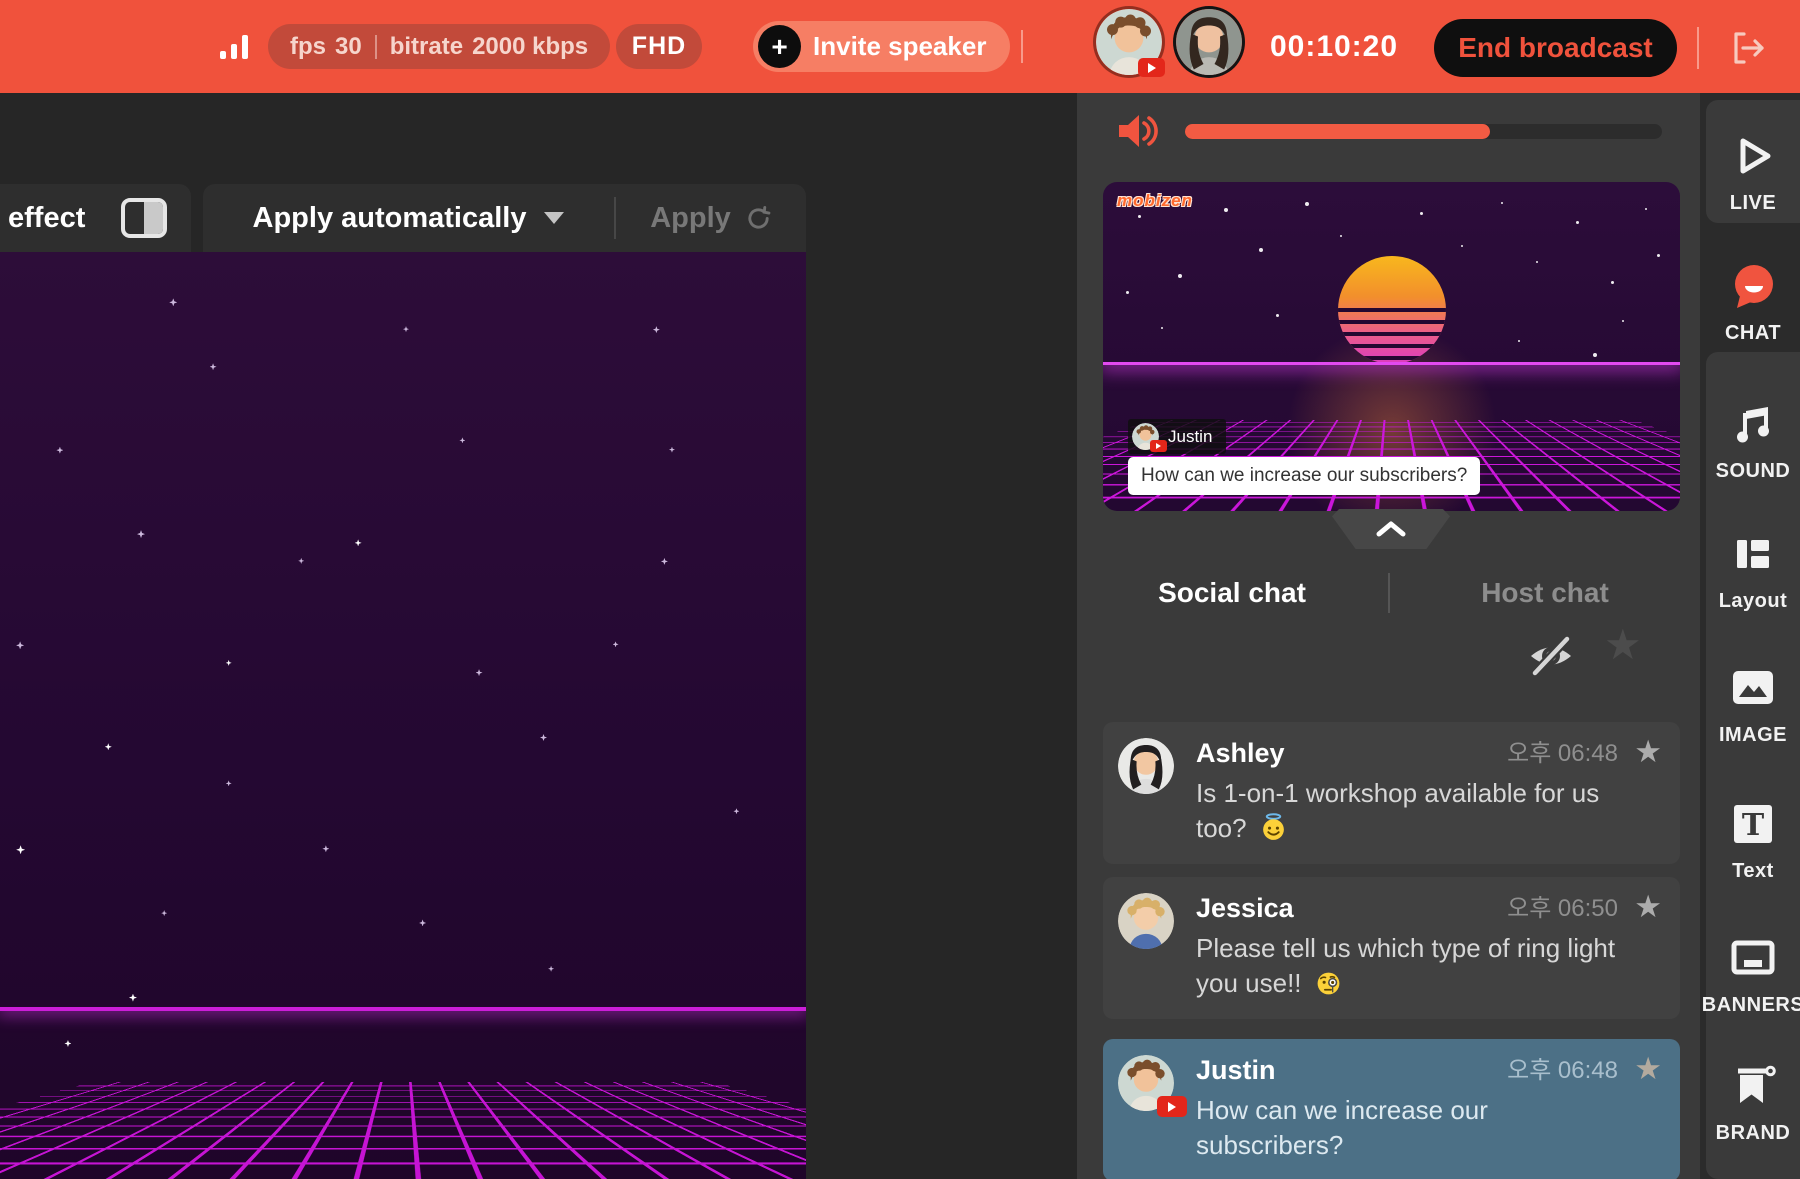 Image resolution: width=1800 pixels, height=1179 pixels. I want to click on brand-icon, so click(1753, 1086).